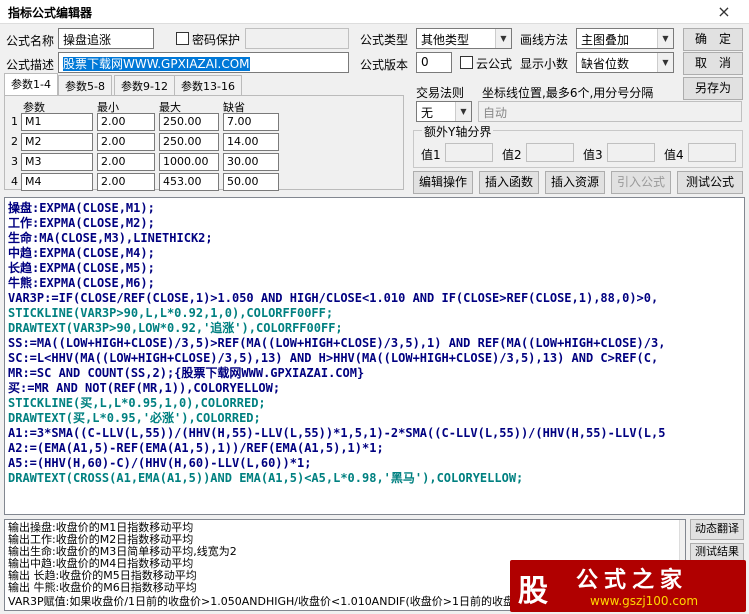 This screenshot has height=614, width=749. I want to click on param-default-cell: 30.00, so click(251, 162).